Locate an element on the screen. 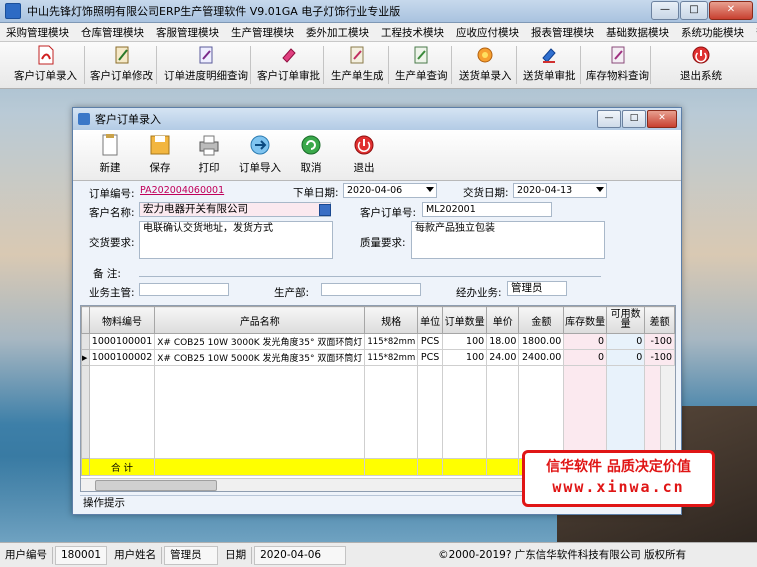  toolbar-order-approve: 客户订单审批 is located at coordinates (288, 65).